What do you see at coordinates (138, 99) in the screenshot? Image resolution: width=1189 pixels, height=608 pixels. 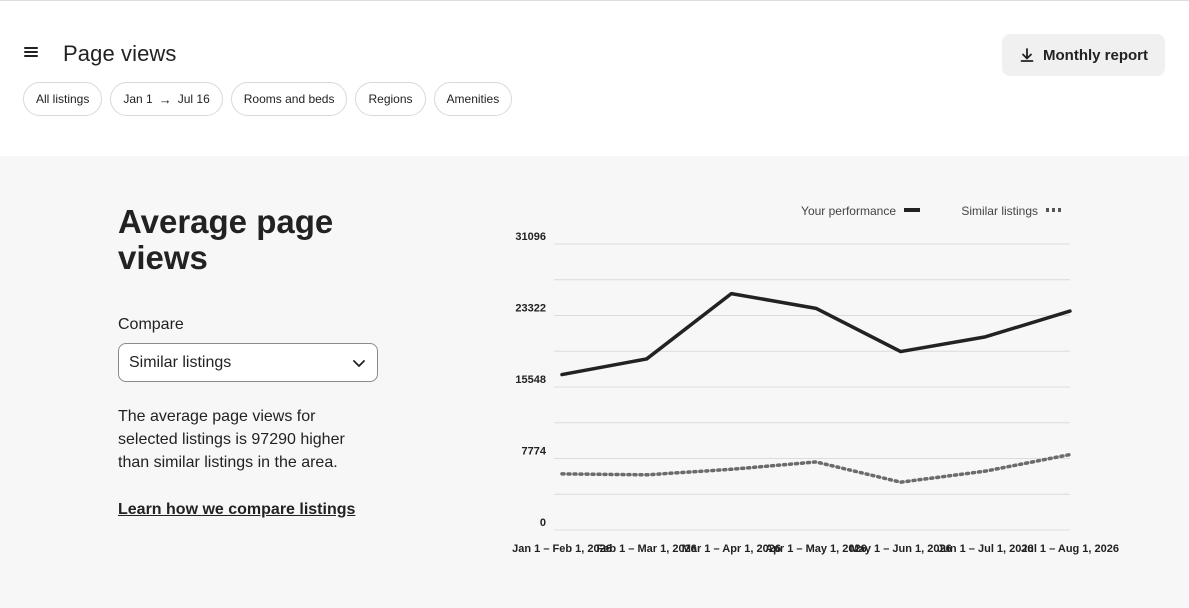 I see `date-from: Jan 1` at bounding box center [138, 99].